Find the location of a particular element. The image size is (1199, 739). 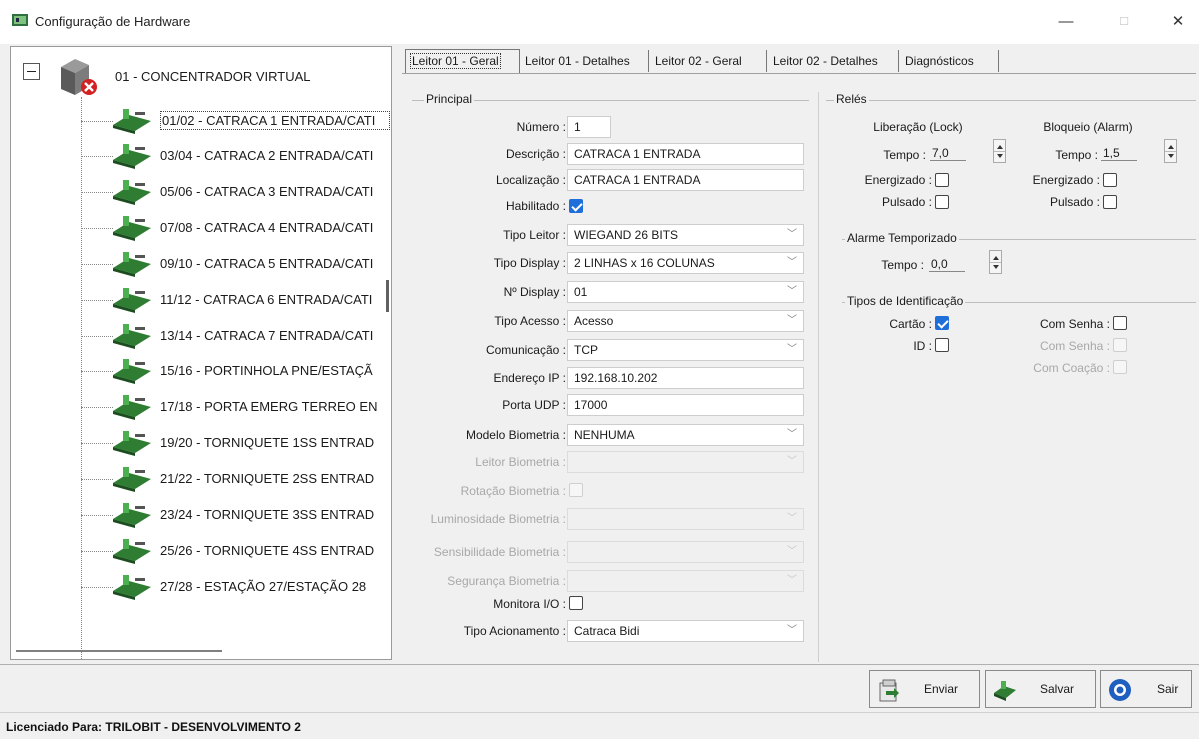

monitora-io-checkbox is located at coordinates (576, 603).